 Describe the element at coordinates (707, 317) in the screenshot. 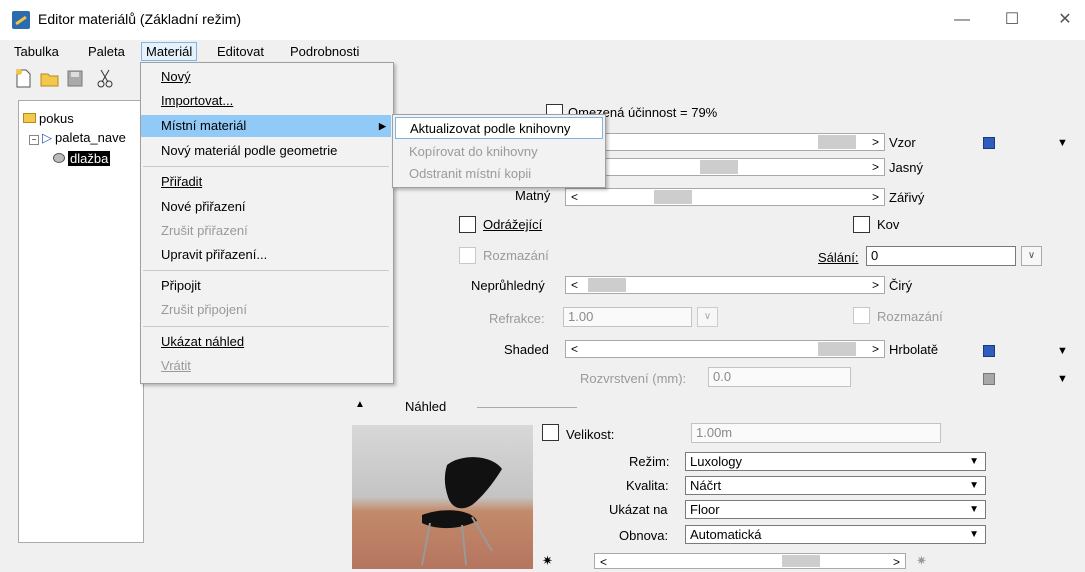

I see `refrakce-dropdown-button: ∨` at that location.